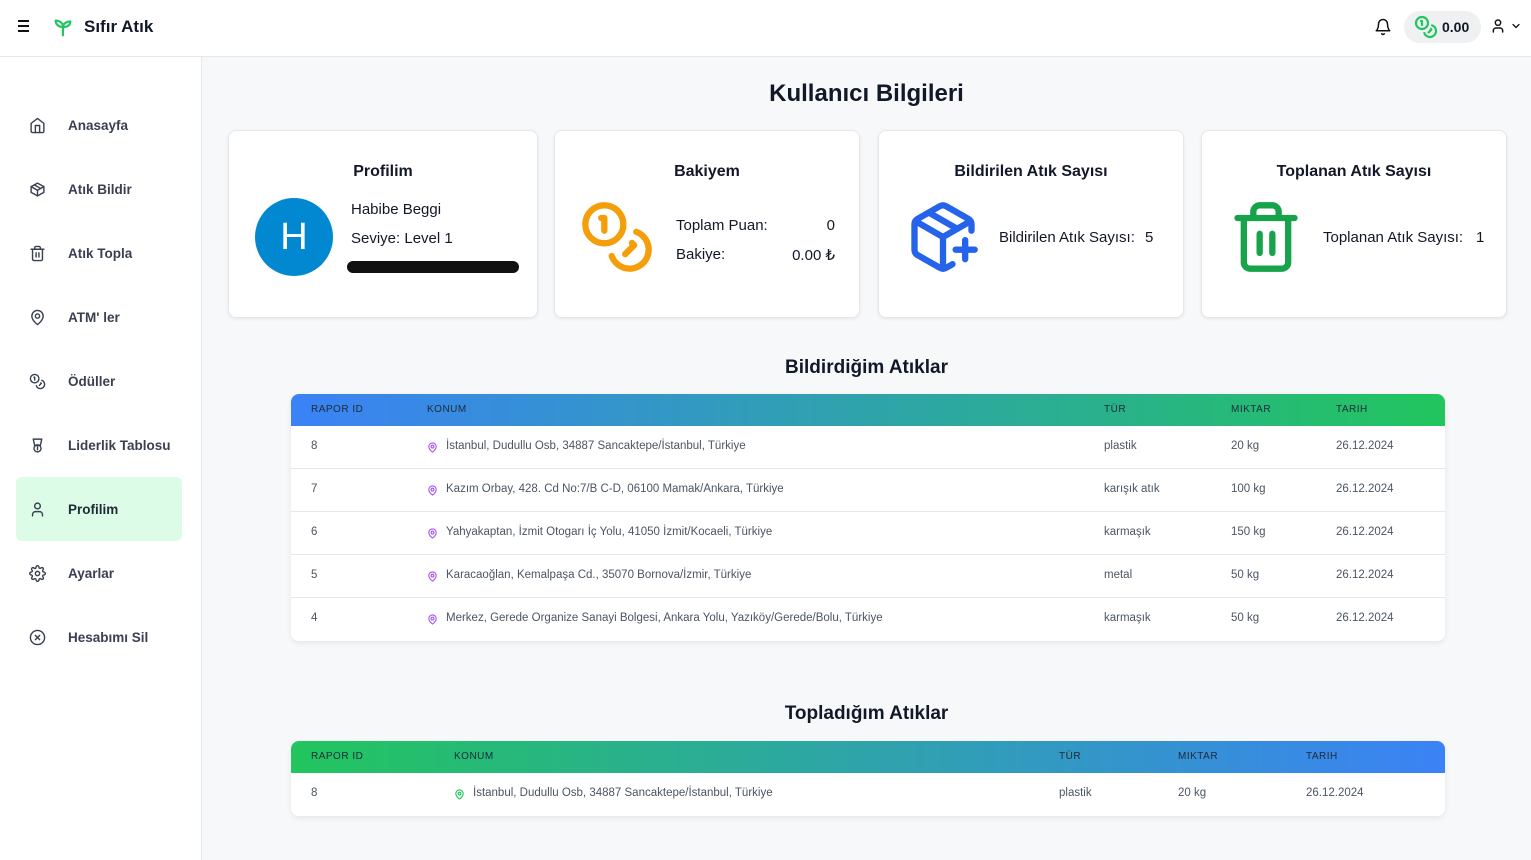  What do you see at coordinates (701, 254) in the screenshot?
I see `balance-label: Bakiye:` at bounding box center [701, 254].